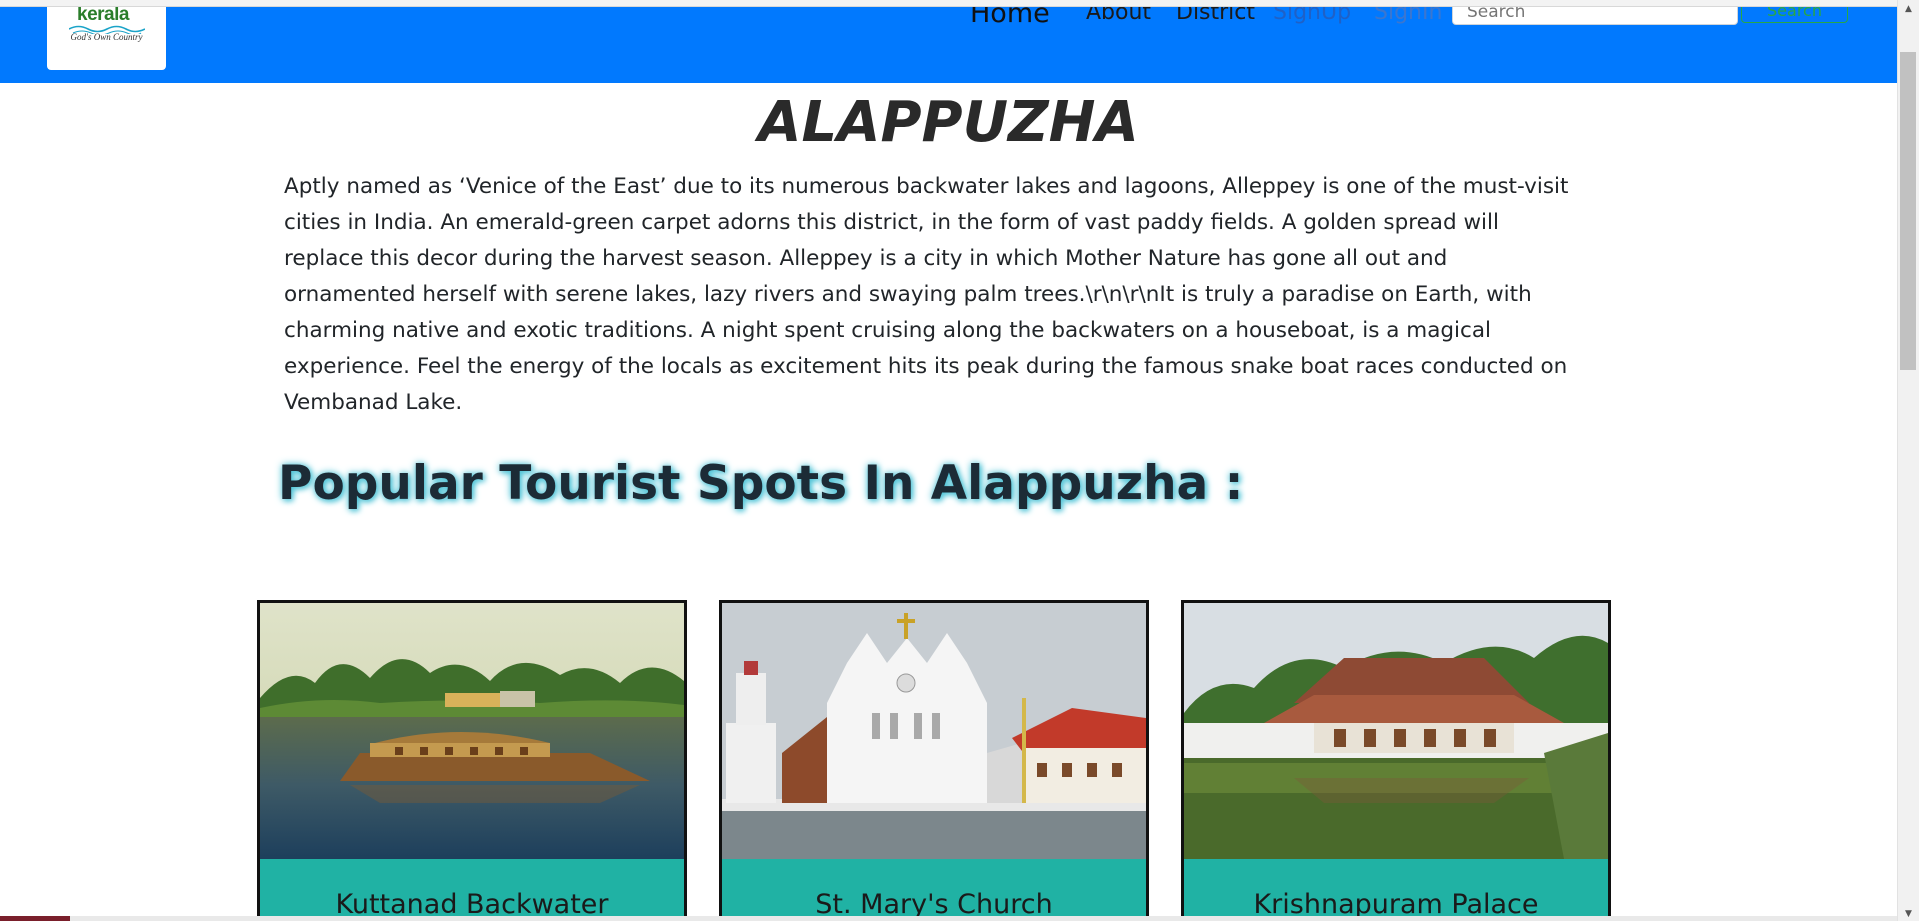  What do you see at coordinates (1396, 731) in the screenshot?
I see `krishnapuram-palace-image` at bounding box center [1396, 731].